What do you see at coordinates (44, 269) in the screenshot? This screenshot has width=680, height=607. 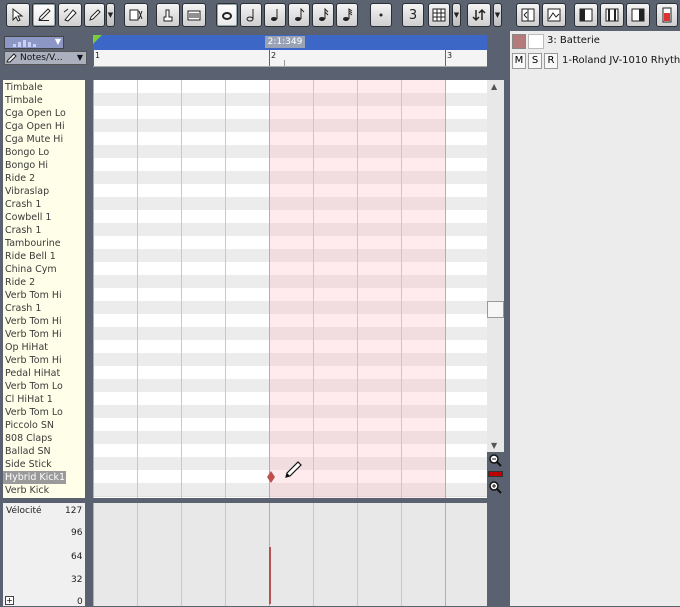 I see `drum-key-name: China Cym` at bounding box center [44, 269].